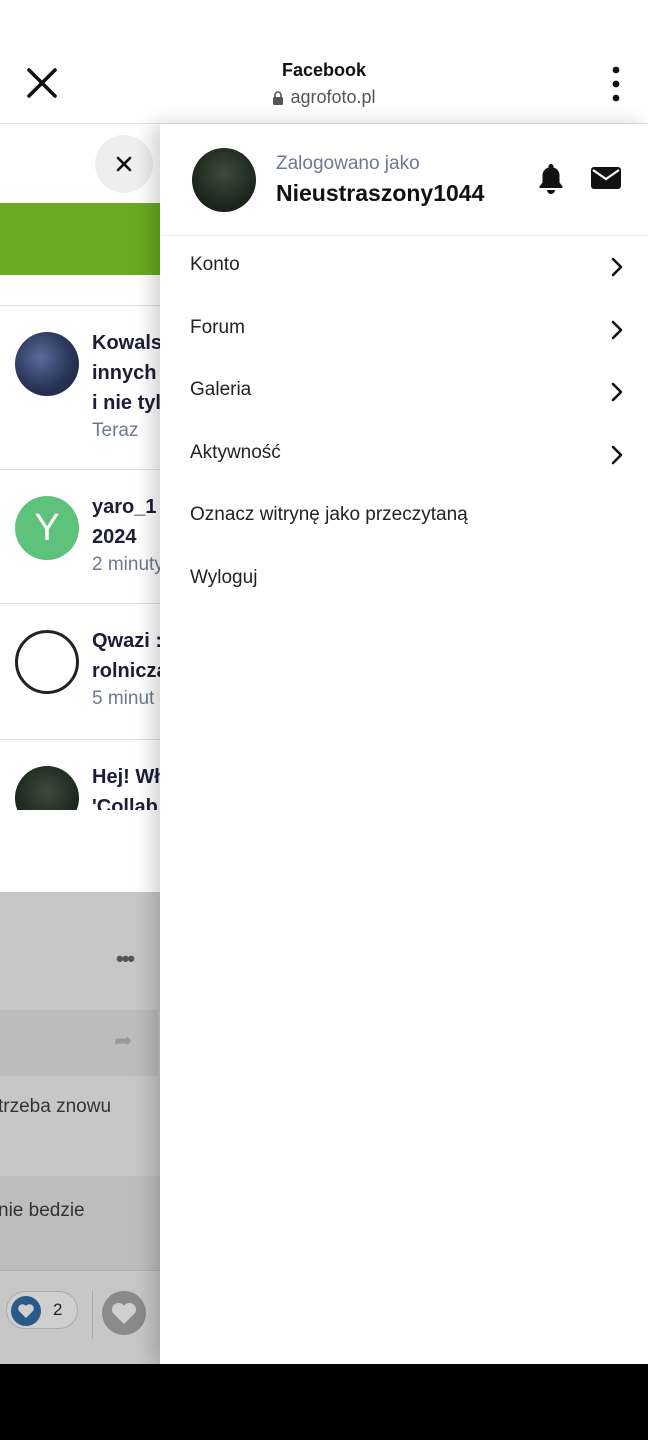 This screenshot has width=648, height=1440. I want to click on menu-item-label: Aktywność, so click(235, 452).